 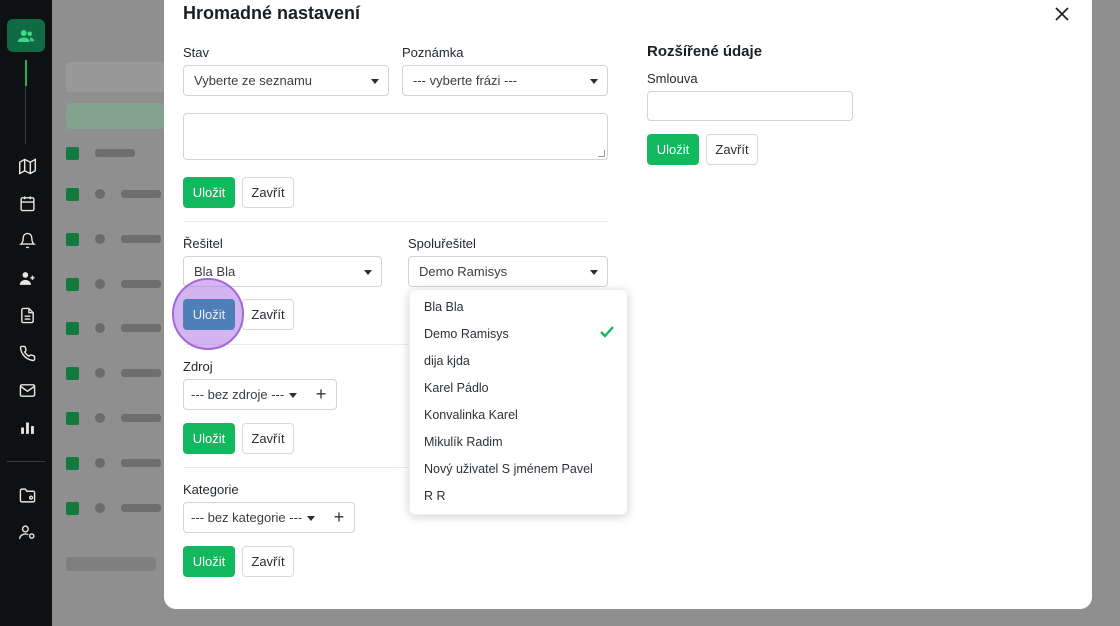 I want to click on kategorie-select-value: --- bez kategorie ---, so click(x=247, y=517).